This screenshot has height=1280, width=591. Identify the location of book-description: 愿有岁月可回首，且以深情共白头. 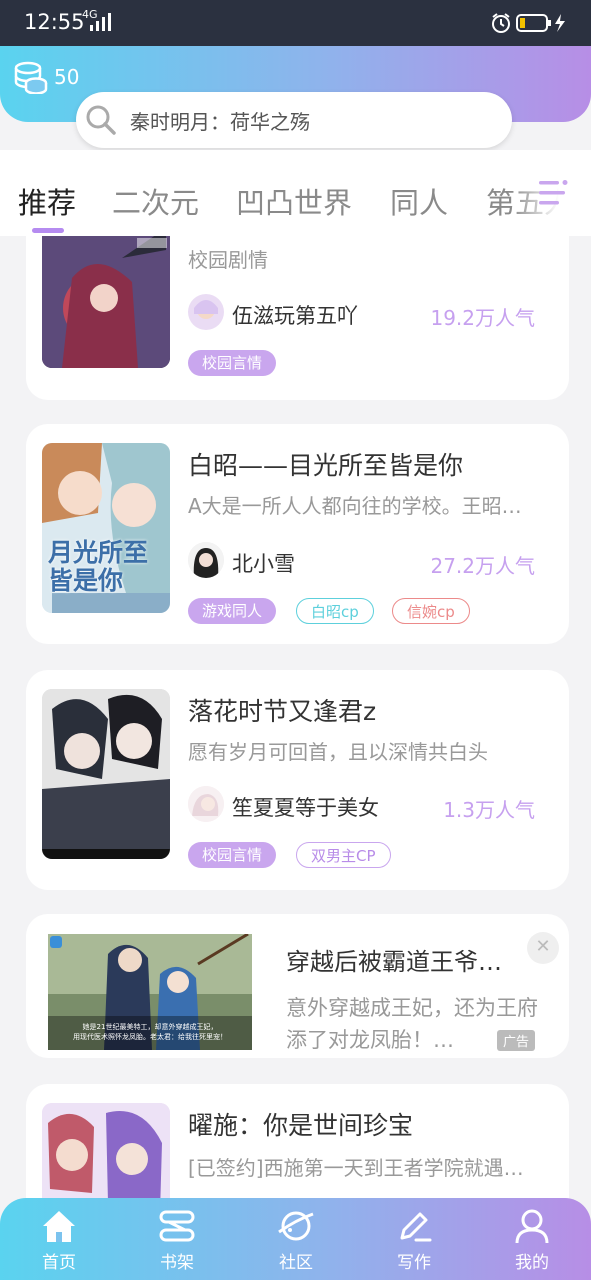
(338, 752).